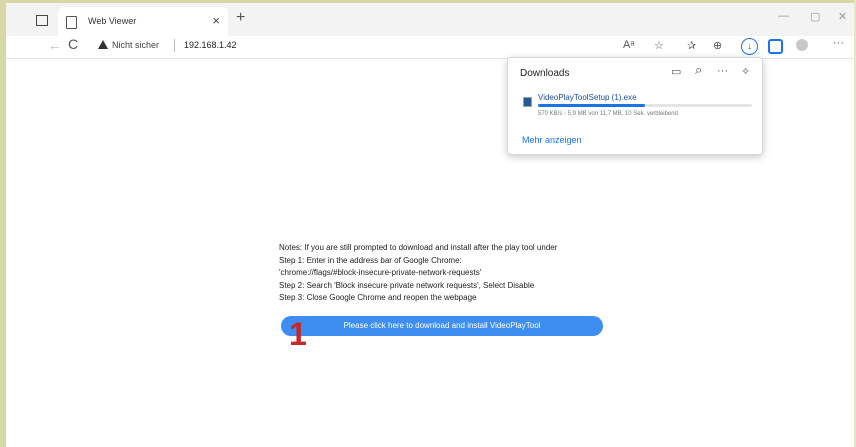  What do you see at coordinates (698, 70) in the screenshot?
I see `search-icon: ⌕` at bounding box center [698, 70].